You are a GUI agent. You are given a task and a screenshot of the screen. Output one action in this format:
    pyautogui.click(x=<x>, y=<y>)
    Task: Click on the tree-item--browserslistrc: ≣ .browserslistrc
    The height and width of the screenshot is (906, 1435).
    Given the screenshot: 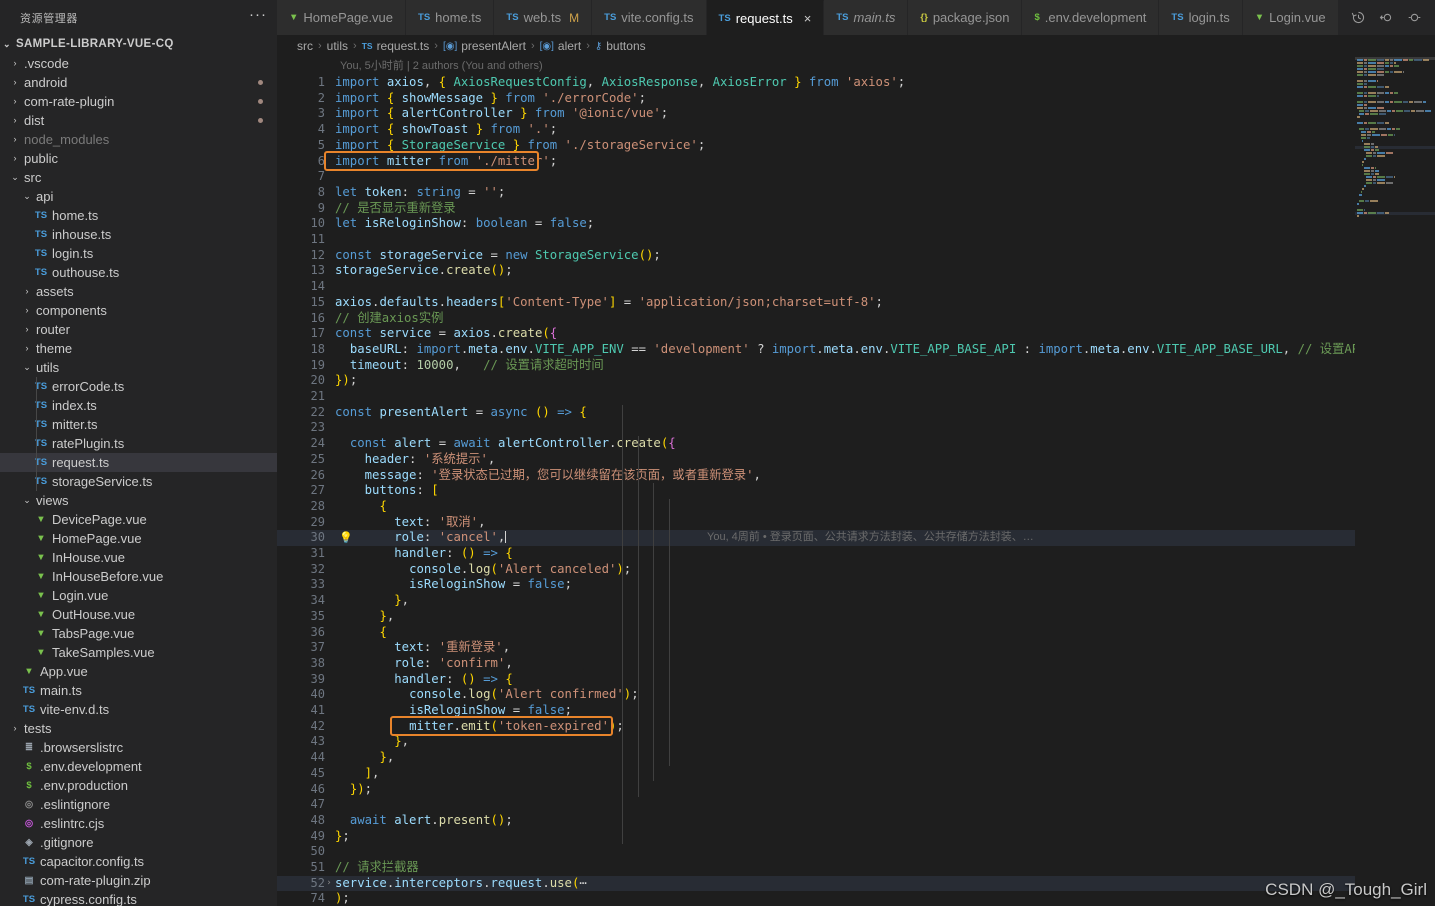 What is the action you would take?
    pyautogui.click(x=138, y=747)
    